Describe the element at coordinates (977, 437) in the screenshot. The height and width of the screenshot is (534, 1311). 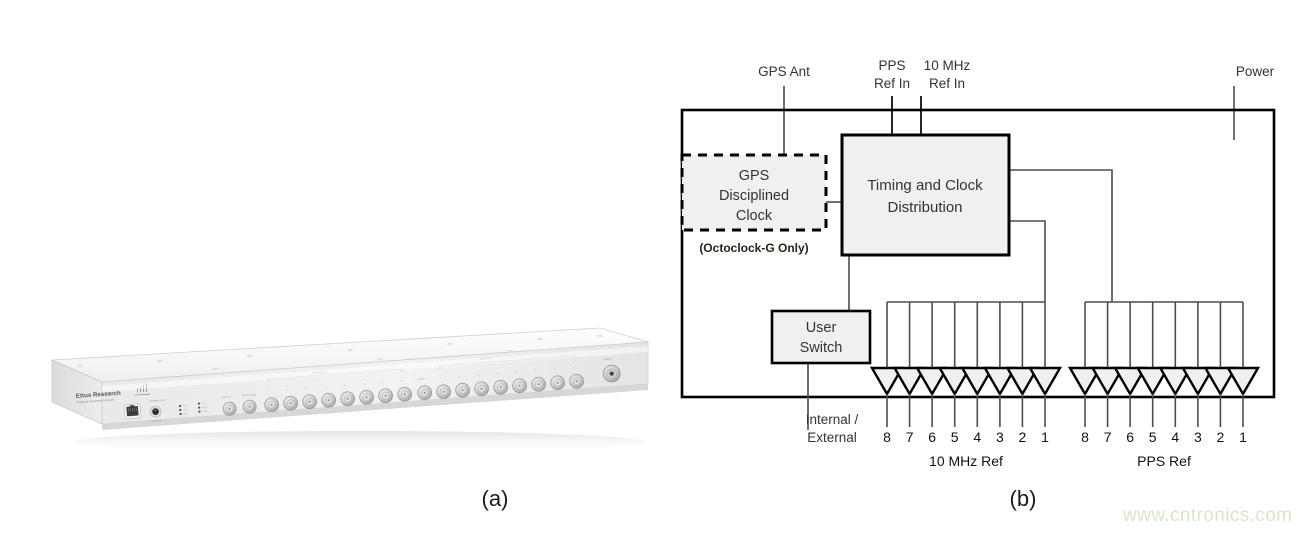
I see `bank-10mhz-ref-ch-4: 4` at that location.